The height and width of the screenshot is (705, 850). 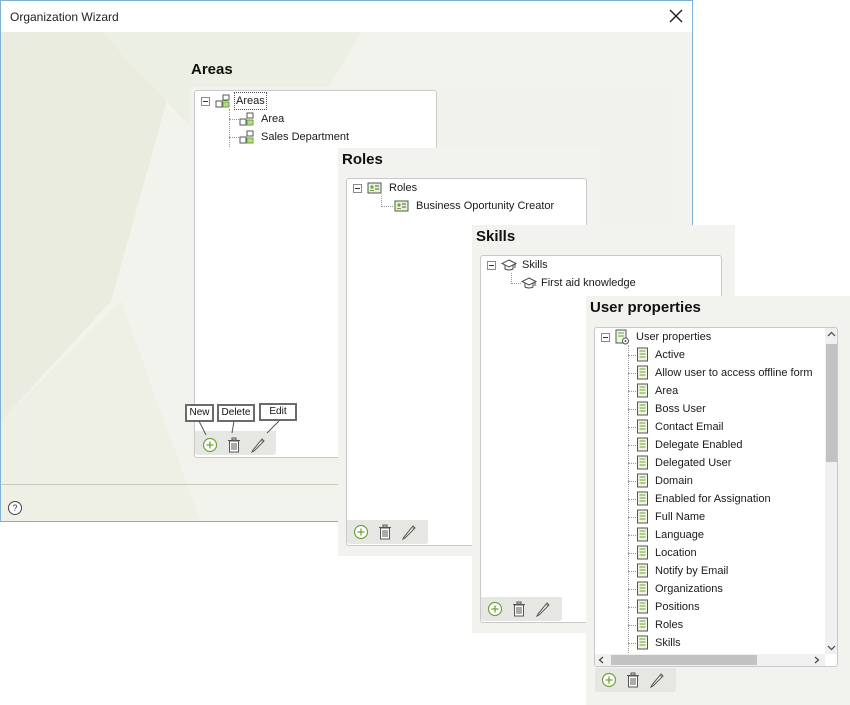 I want to click on roles-title: Roles, so click(x=362, y=159).